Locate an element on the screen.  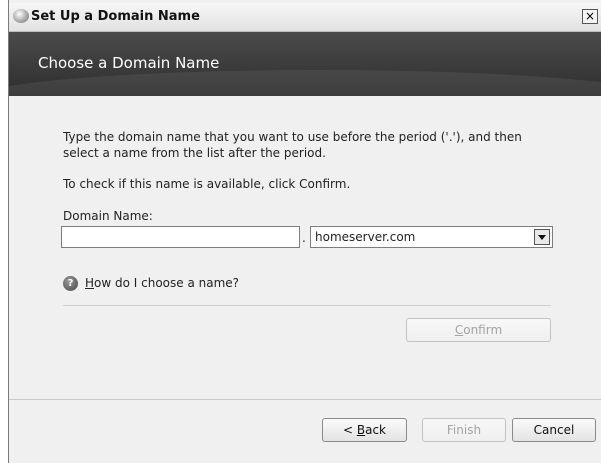
divider is located at coordinates (307, 305).